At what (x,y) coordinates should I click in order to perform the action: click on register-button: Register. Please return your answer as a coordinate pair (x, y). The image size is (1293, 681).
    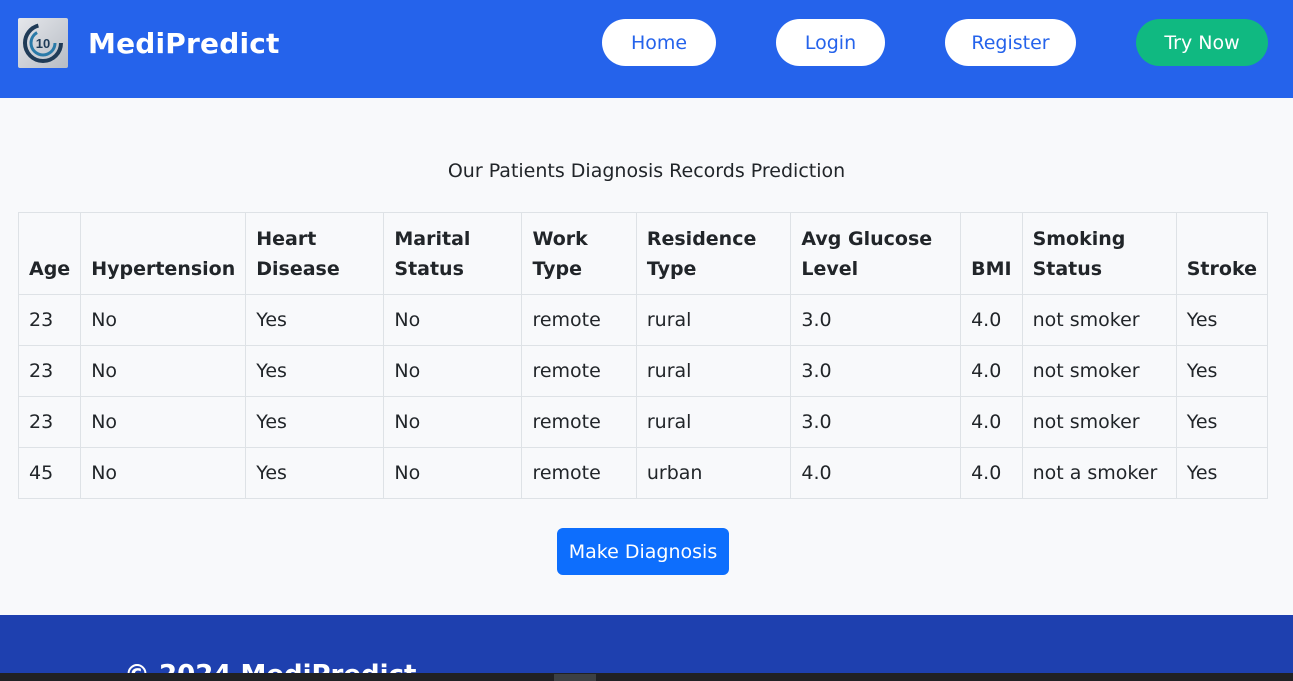
    Looking at the image, I should click on (1010, 42).